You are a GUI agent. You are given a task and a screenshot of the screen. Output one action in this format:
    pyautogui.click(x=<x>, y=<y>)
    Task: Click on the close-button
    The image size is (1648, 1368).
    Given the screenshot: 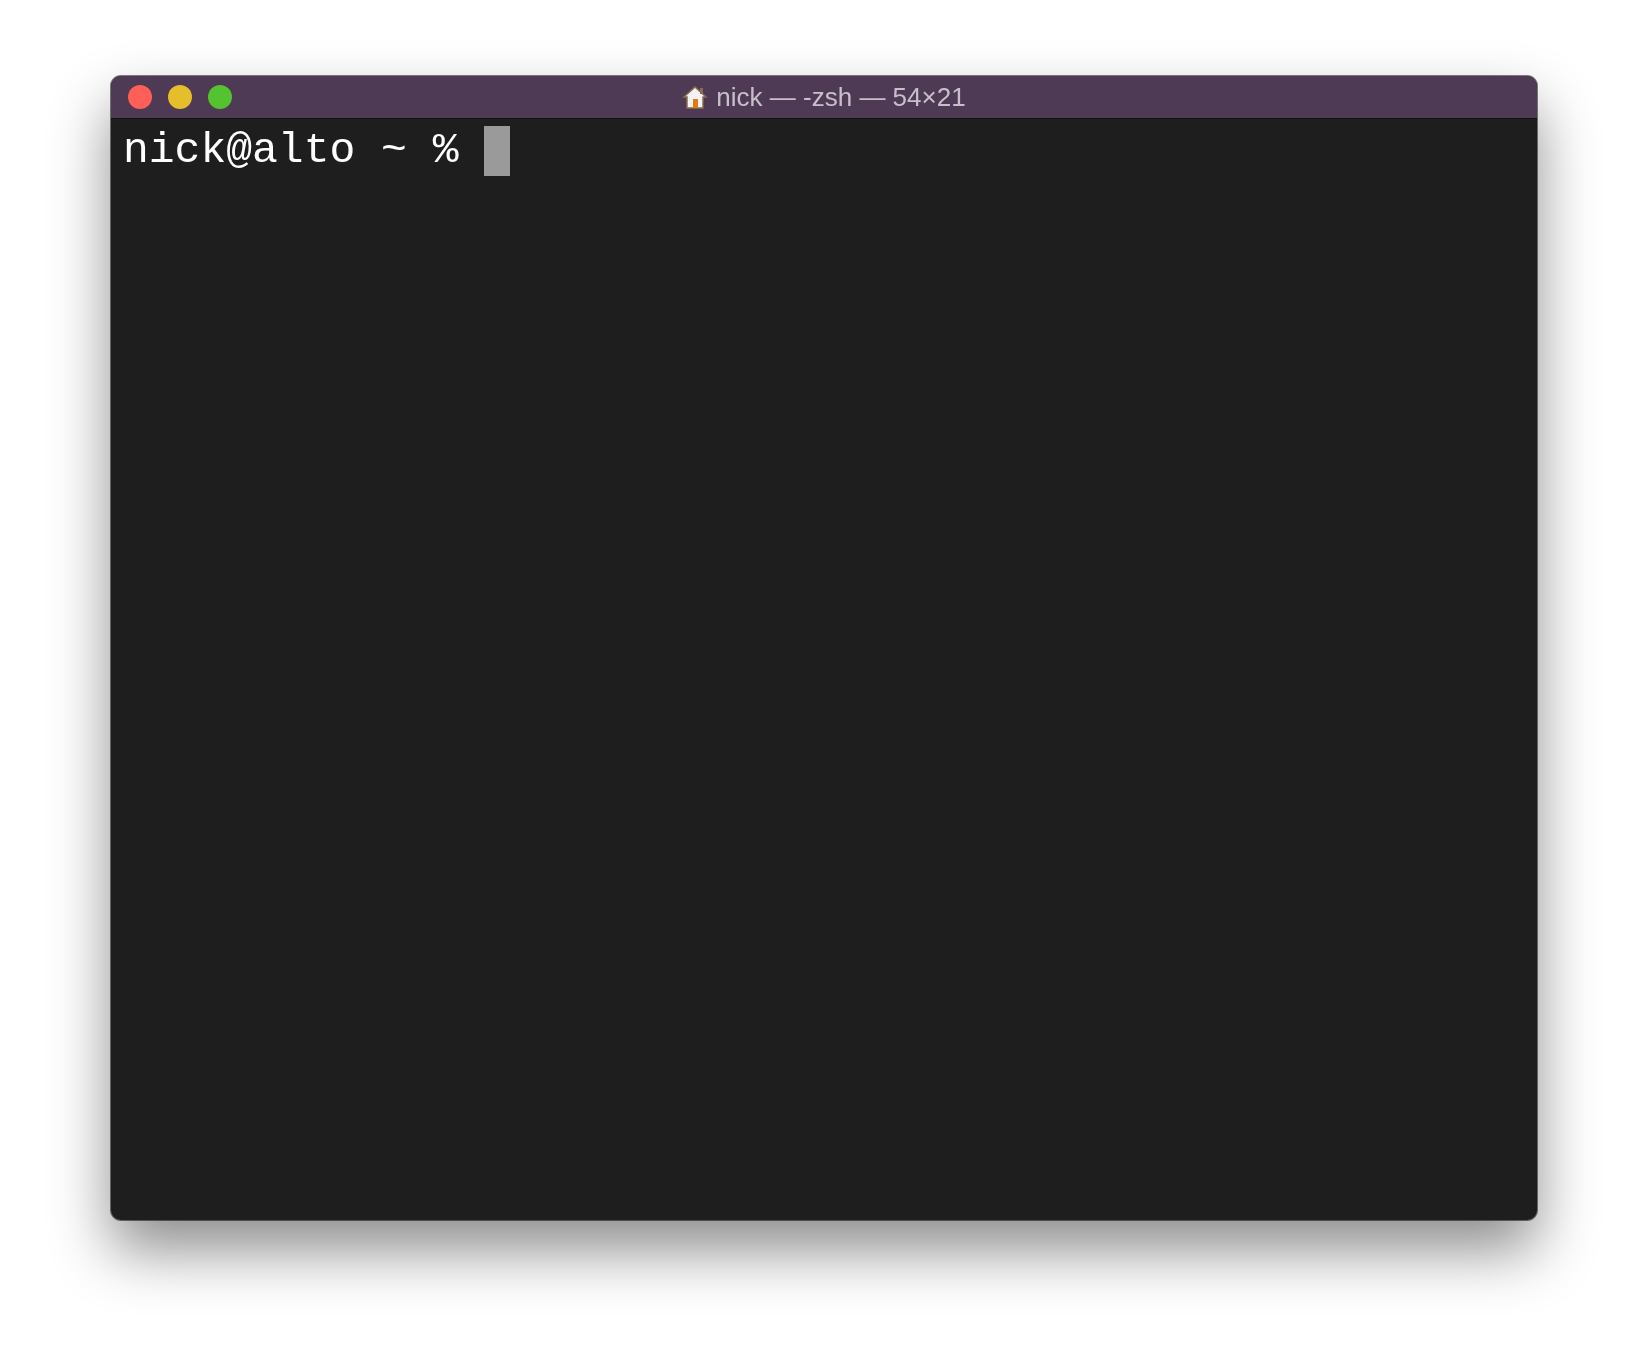 What is the action you would take?
    pyautogui.click(x=140, y=97)
    